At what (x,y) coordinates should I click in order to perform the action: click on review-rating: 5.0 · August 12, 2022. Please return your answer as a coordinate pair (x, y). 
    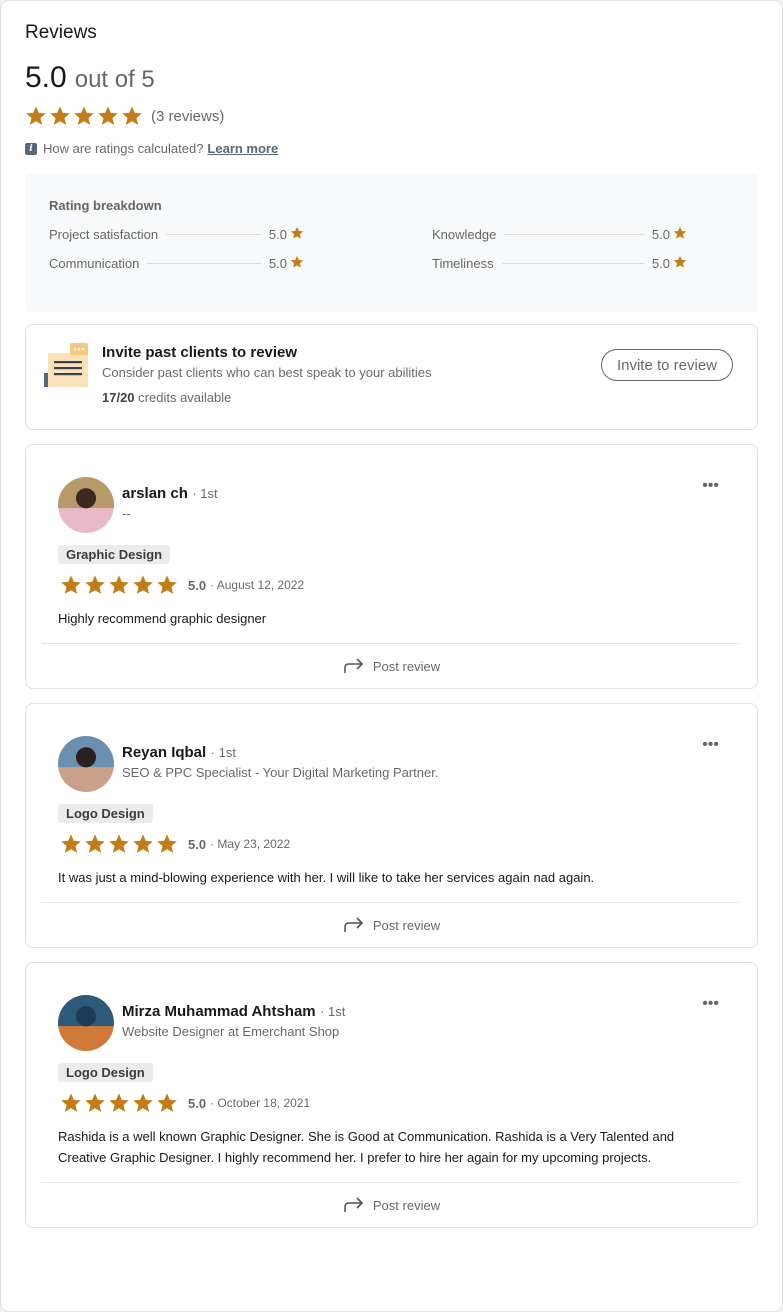
    Looking at the image, I should click on (391, 585).